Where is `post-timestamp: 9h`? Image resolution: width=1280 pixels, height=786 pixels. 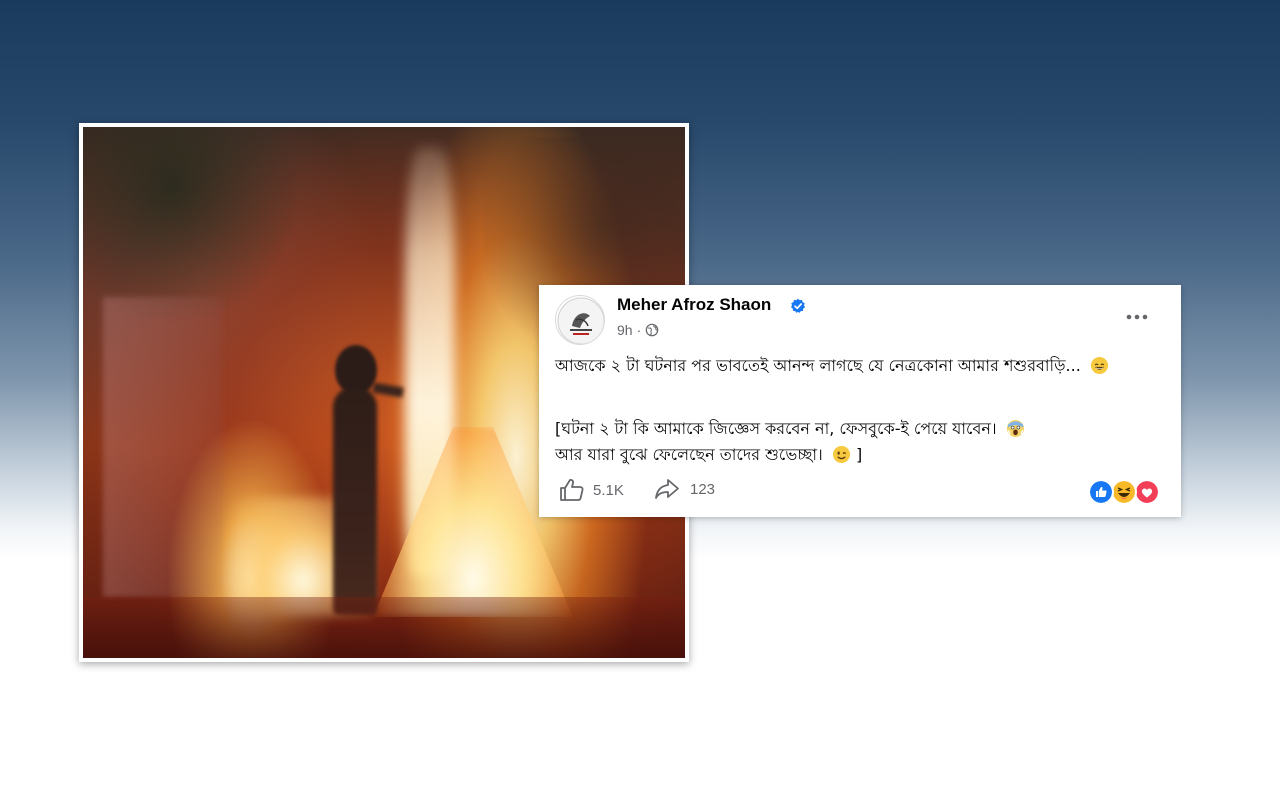 post-timestamp: 9h is located at coordinates (625, 330).